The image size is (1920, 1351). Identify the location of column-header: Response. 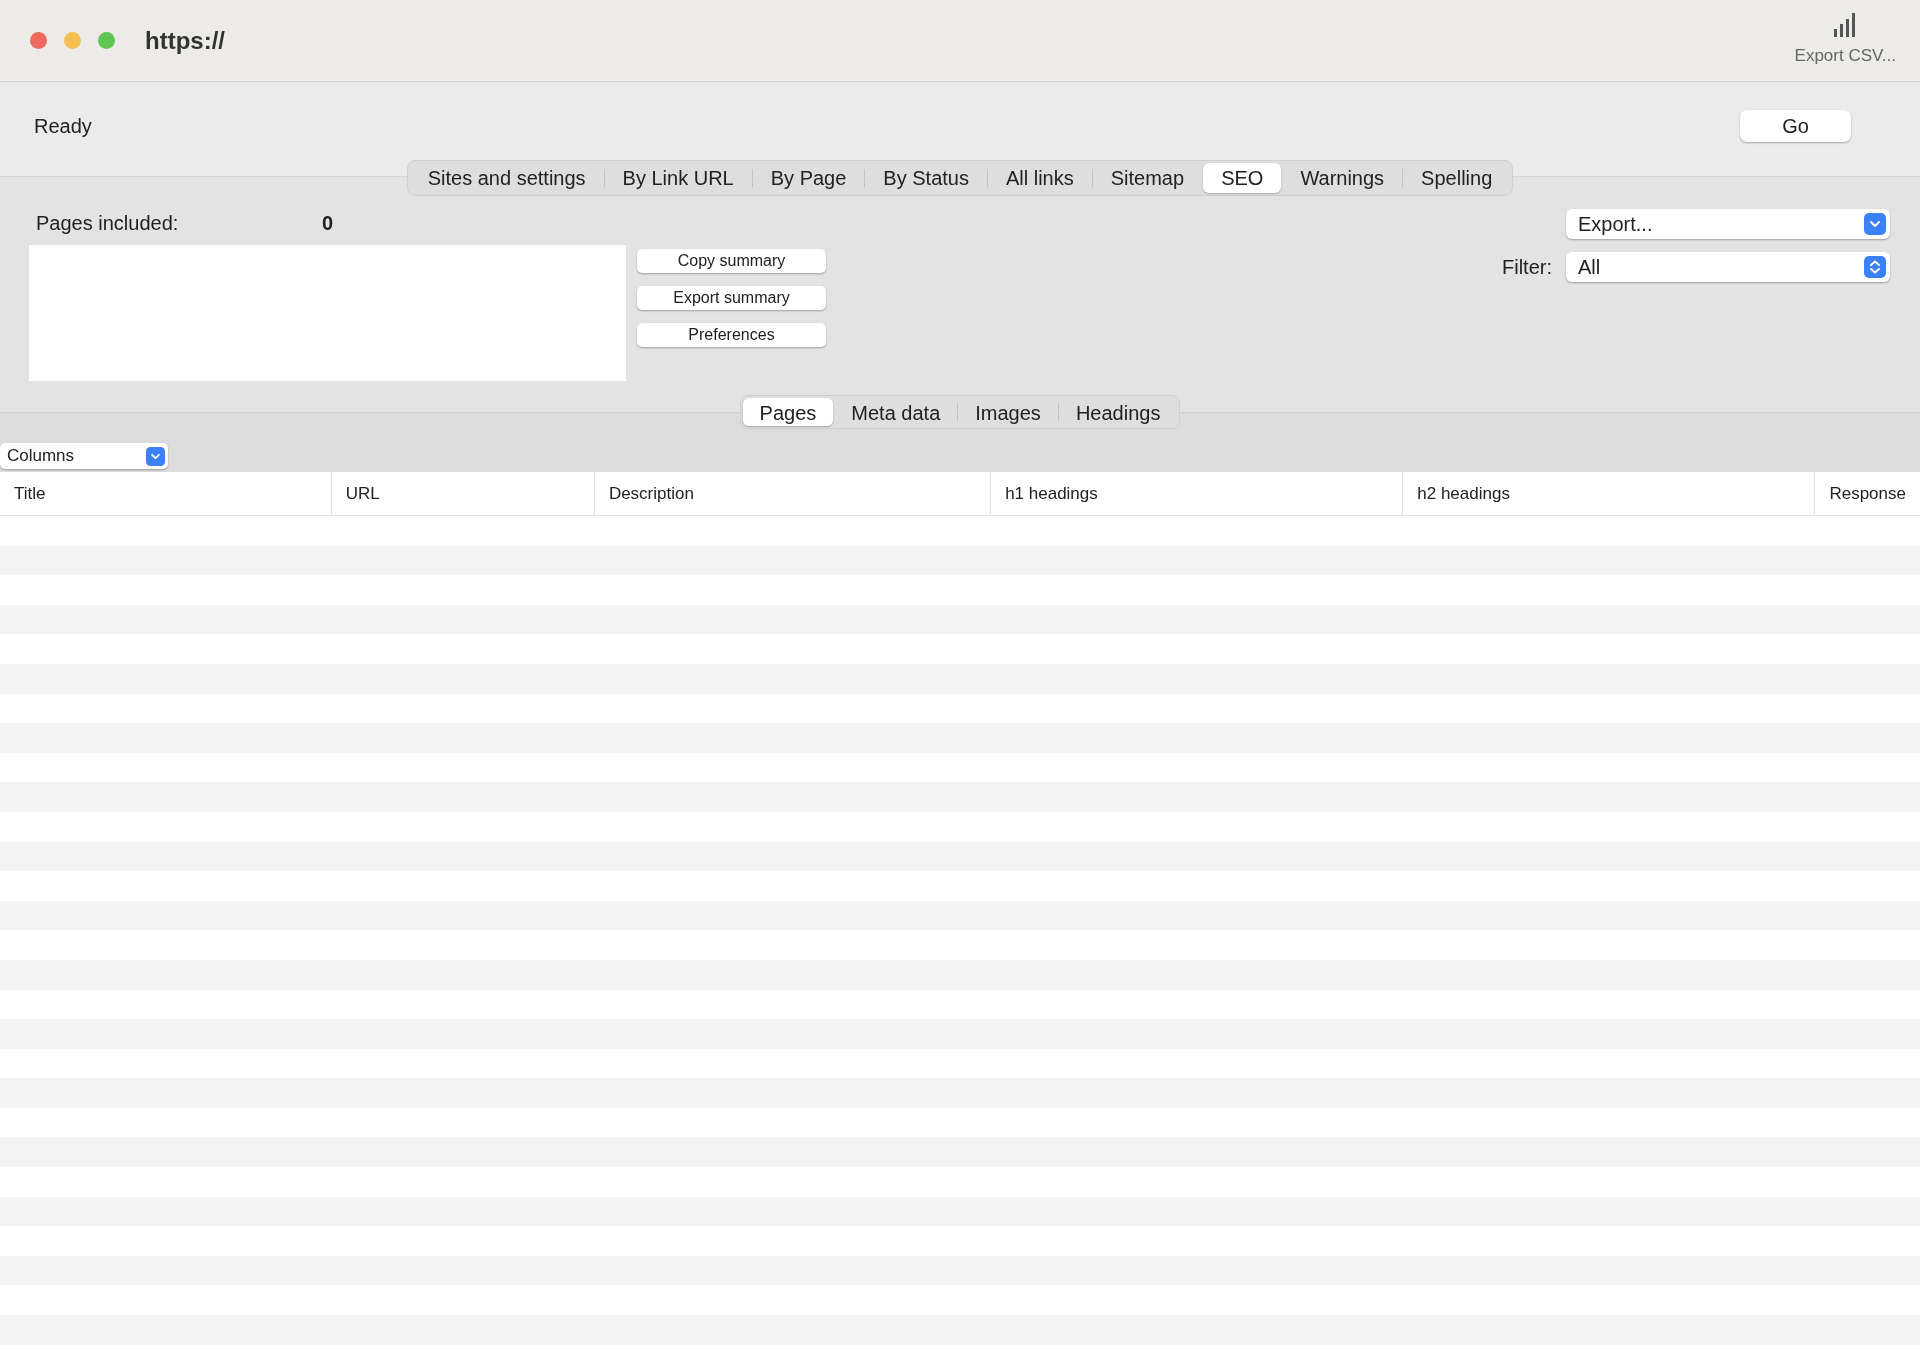
(1867, 493).